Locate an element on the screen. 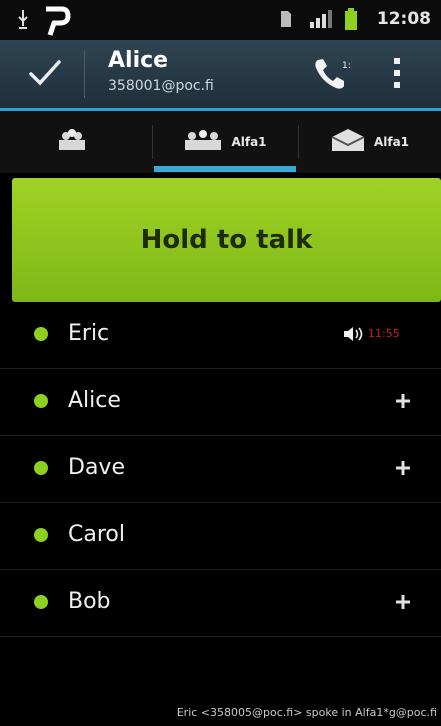 This screenshot has width=441, height=726. list-item: Alice is located at coordinates (220, 402).